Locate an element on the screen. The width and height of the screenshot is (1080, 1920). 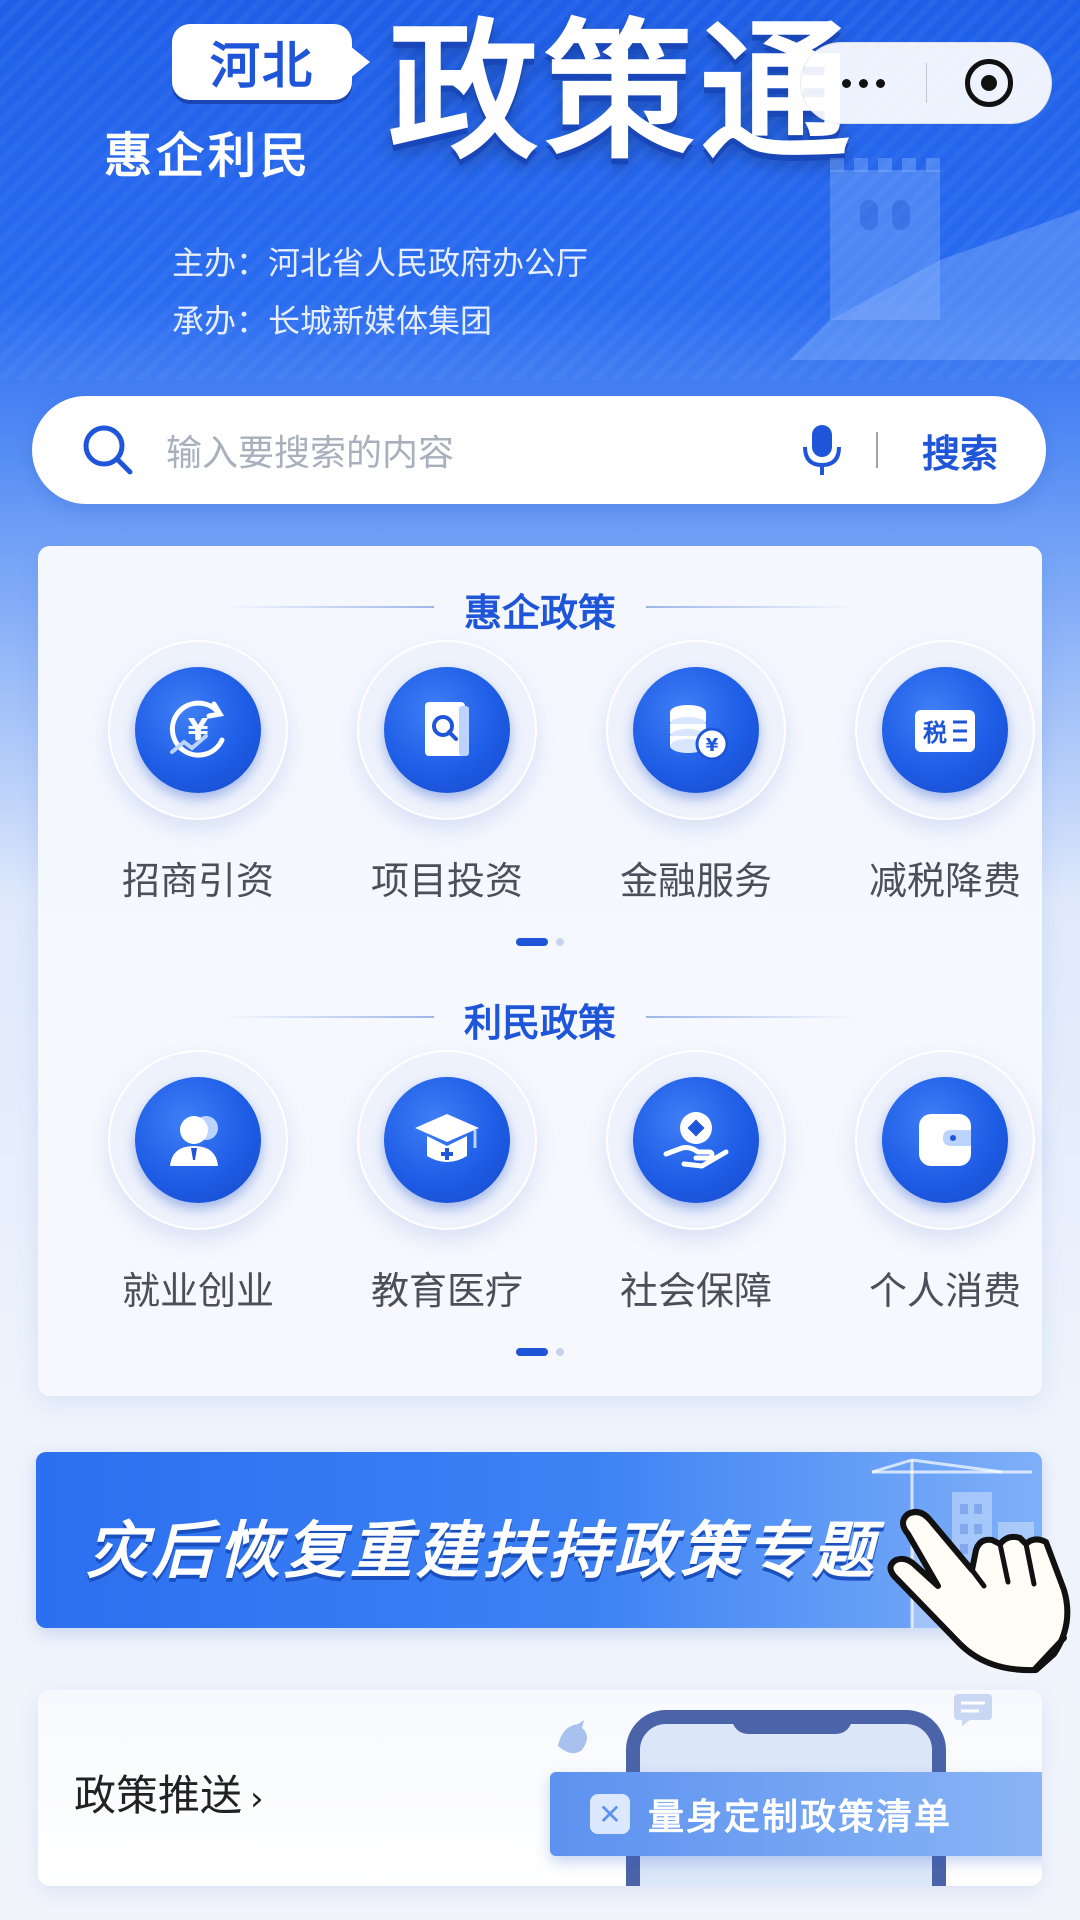
enterprise-section-header: 惠企政策 is located at coordinates (540, 609).